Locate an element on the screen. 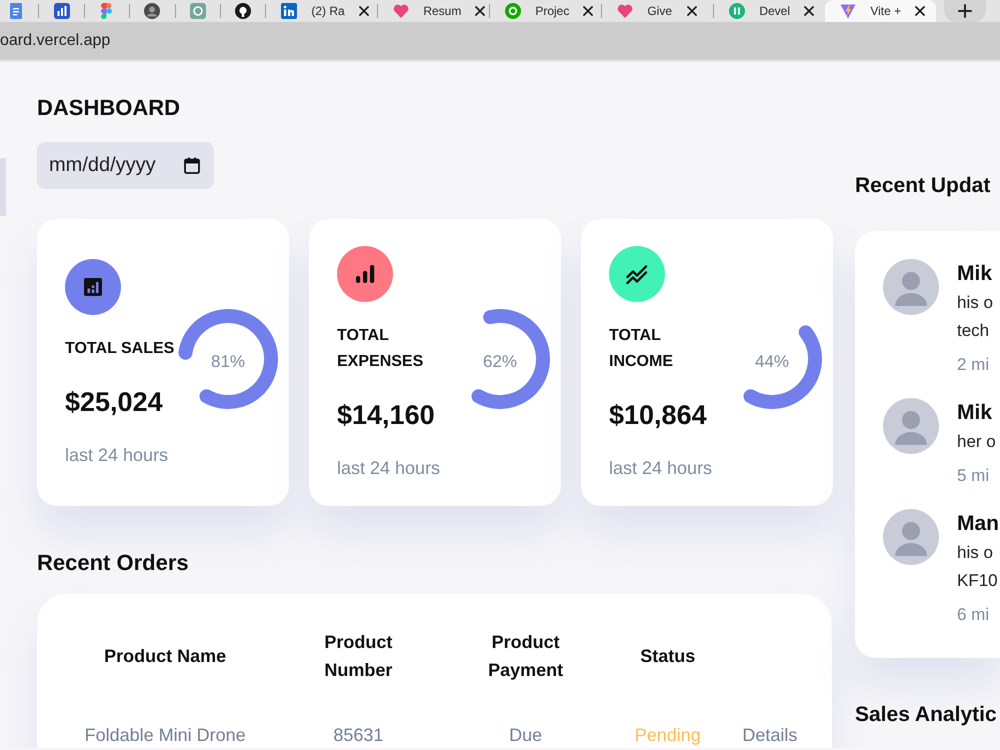 The width and height of the screenshot is (1000, 750). update-time: 6 mi is located at coordinates (973, 615).